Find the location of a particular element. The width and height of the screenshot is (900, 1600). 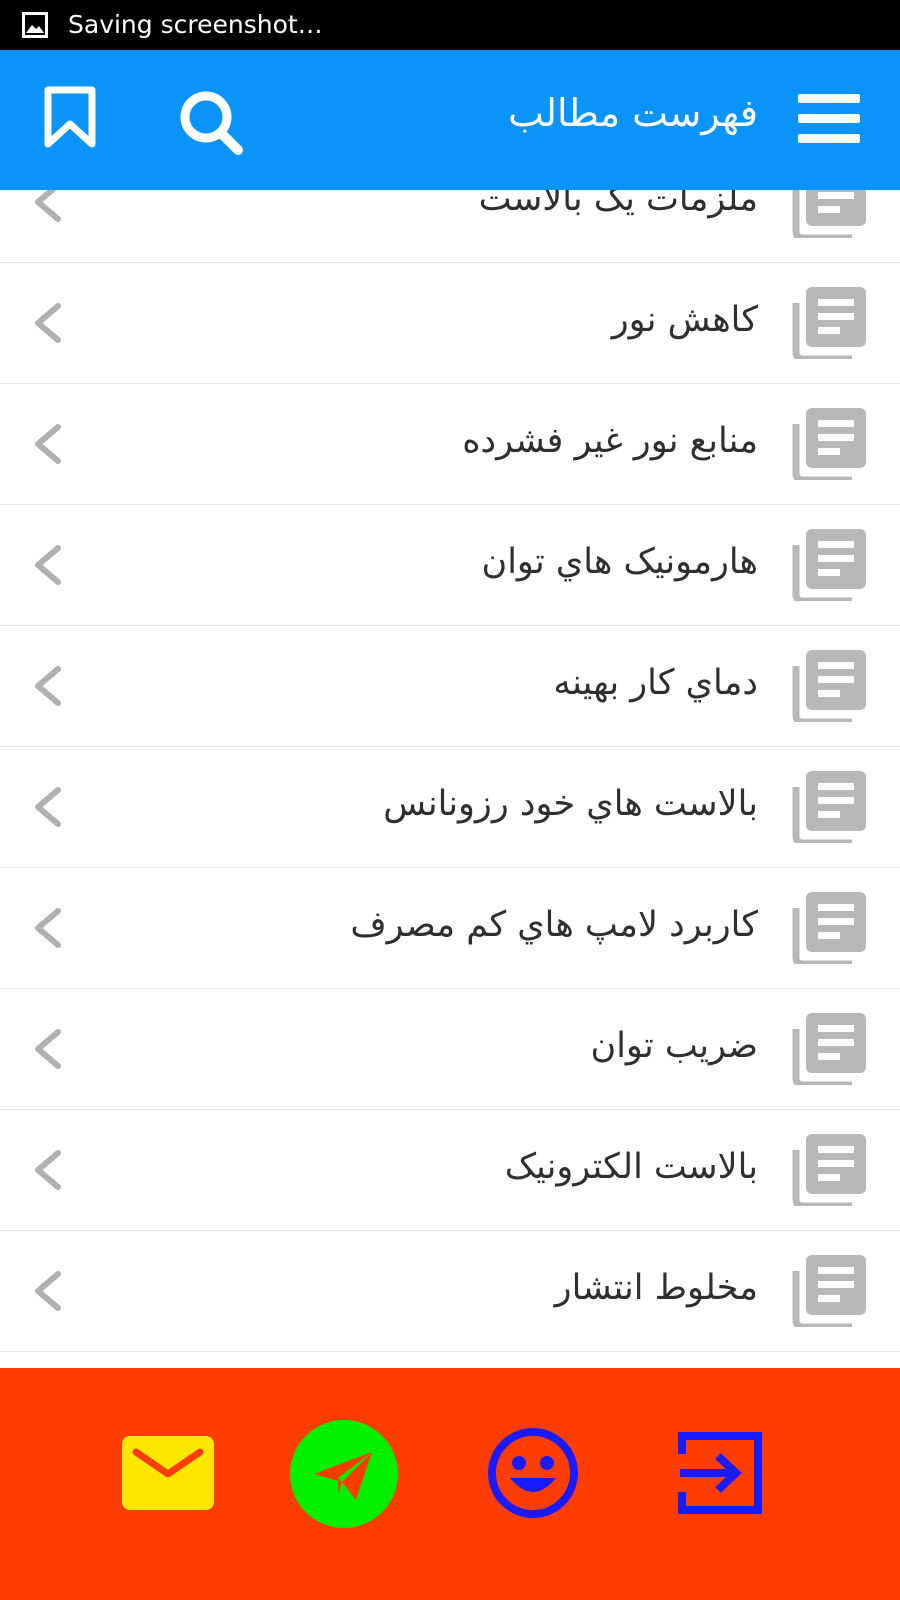

list-item-label: هارمونیک هاي توان is located at coordinates (620, 562).